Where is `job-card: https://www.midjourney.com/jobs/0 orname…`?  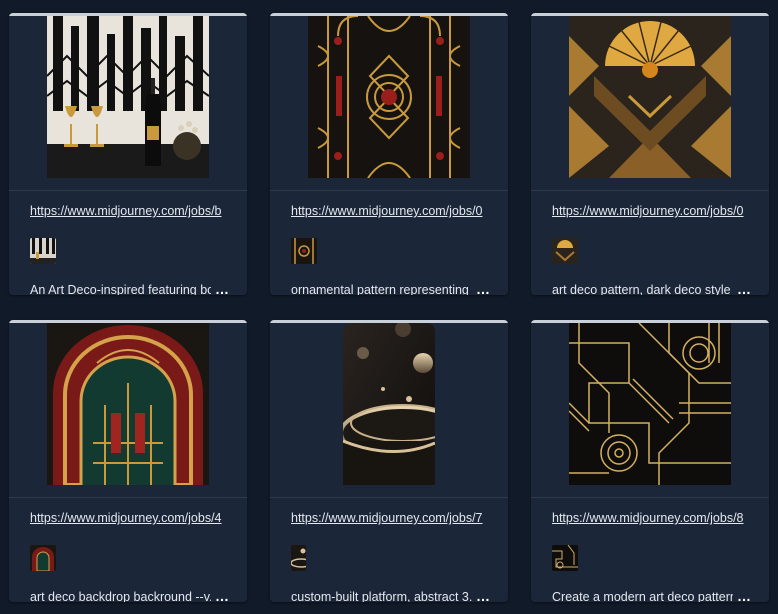
job-card: https://www.midjourney.com/jobs/0 orname… is located at coordinates (389, 154).